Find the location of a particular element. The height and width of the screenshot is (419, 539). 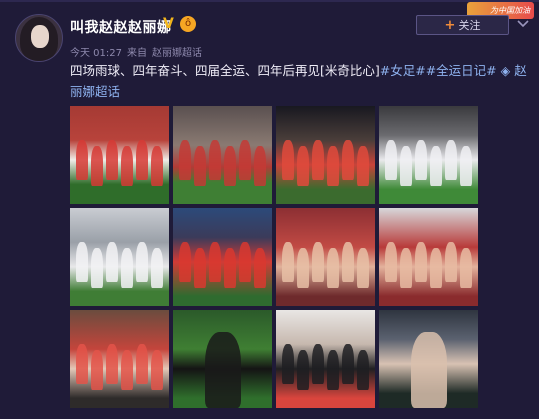

photo-goalkeeper-portrait is located at coordinates (428, 359).